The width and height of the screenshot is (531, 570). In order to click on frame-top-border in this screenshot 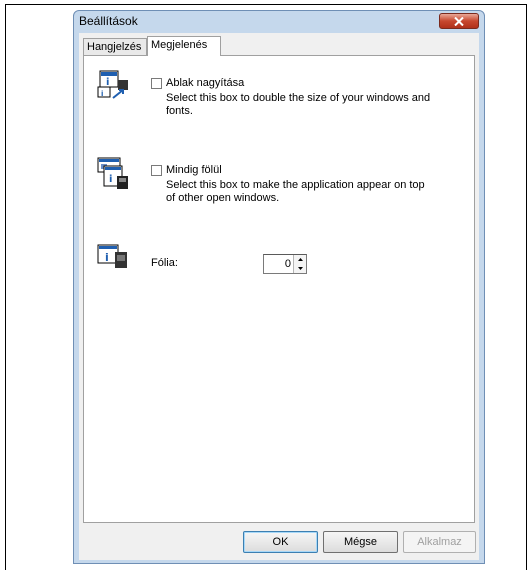, I will do `click(266, 4)`.